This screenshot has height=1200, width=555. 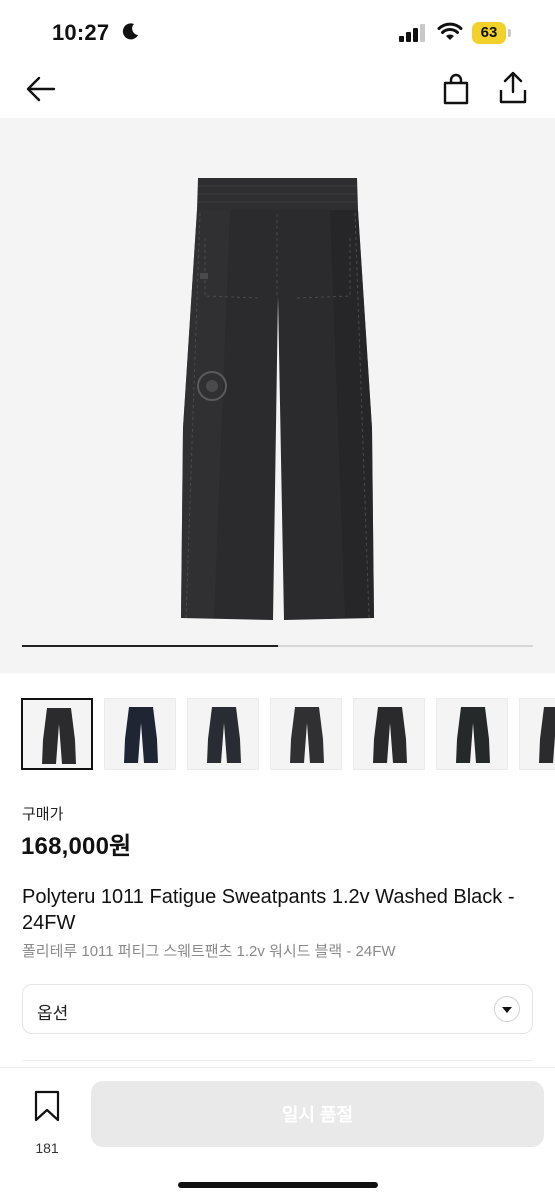 What do you see at coordinates (513, 88) in the screenshot?
I see `share-icon` at bounding box center [513, 88].